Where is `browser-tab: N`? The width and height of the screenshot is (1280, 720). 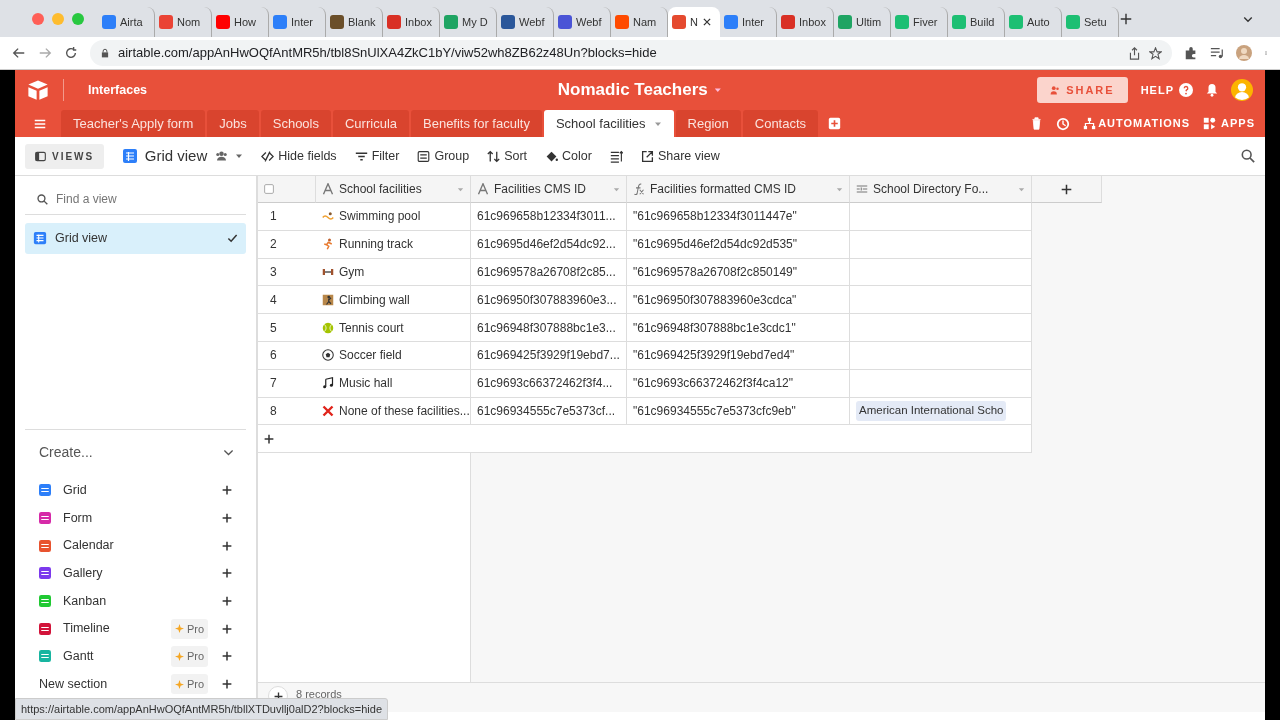 browser-tab: N is located at coordinates (694, 22).